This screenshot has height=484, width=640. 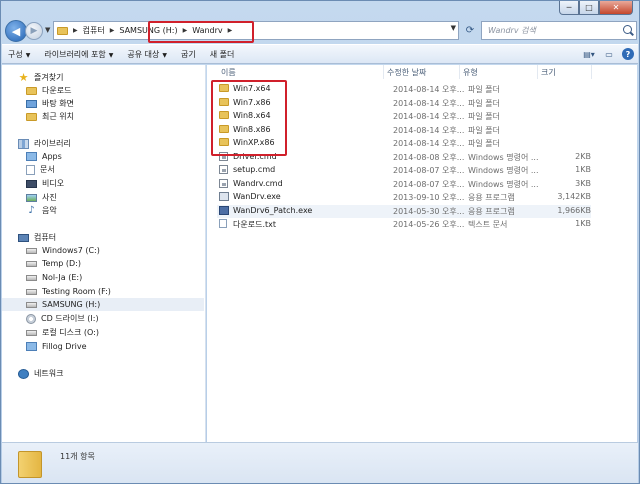 I want to click on file-name: Wandrv.cmd, so click(x=258, y=183).